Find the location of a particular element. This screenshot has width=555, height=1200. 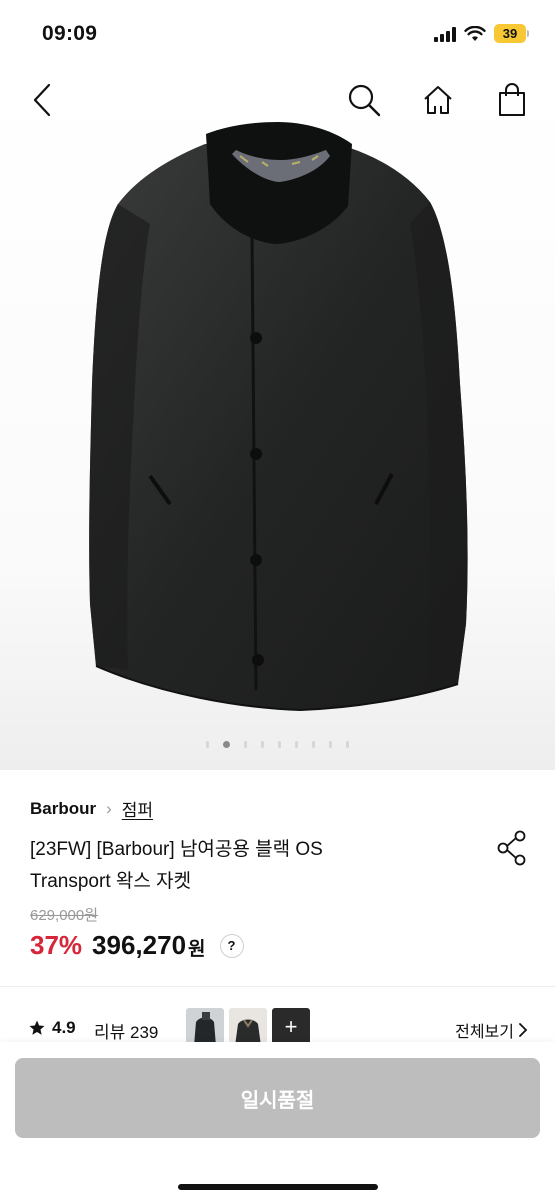

status-bar: 09:09 39 is located at coordinates (277, 34).